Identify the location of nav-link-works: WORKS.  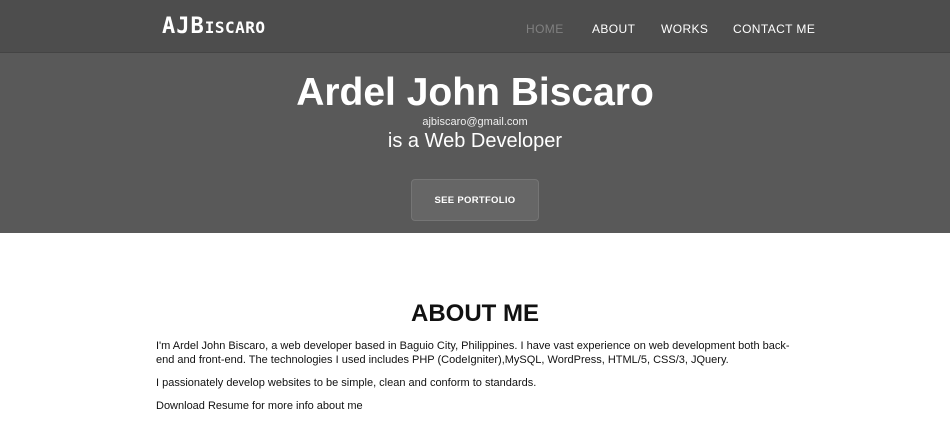
(684, 30).